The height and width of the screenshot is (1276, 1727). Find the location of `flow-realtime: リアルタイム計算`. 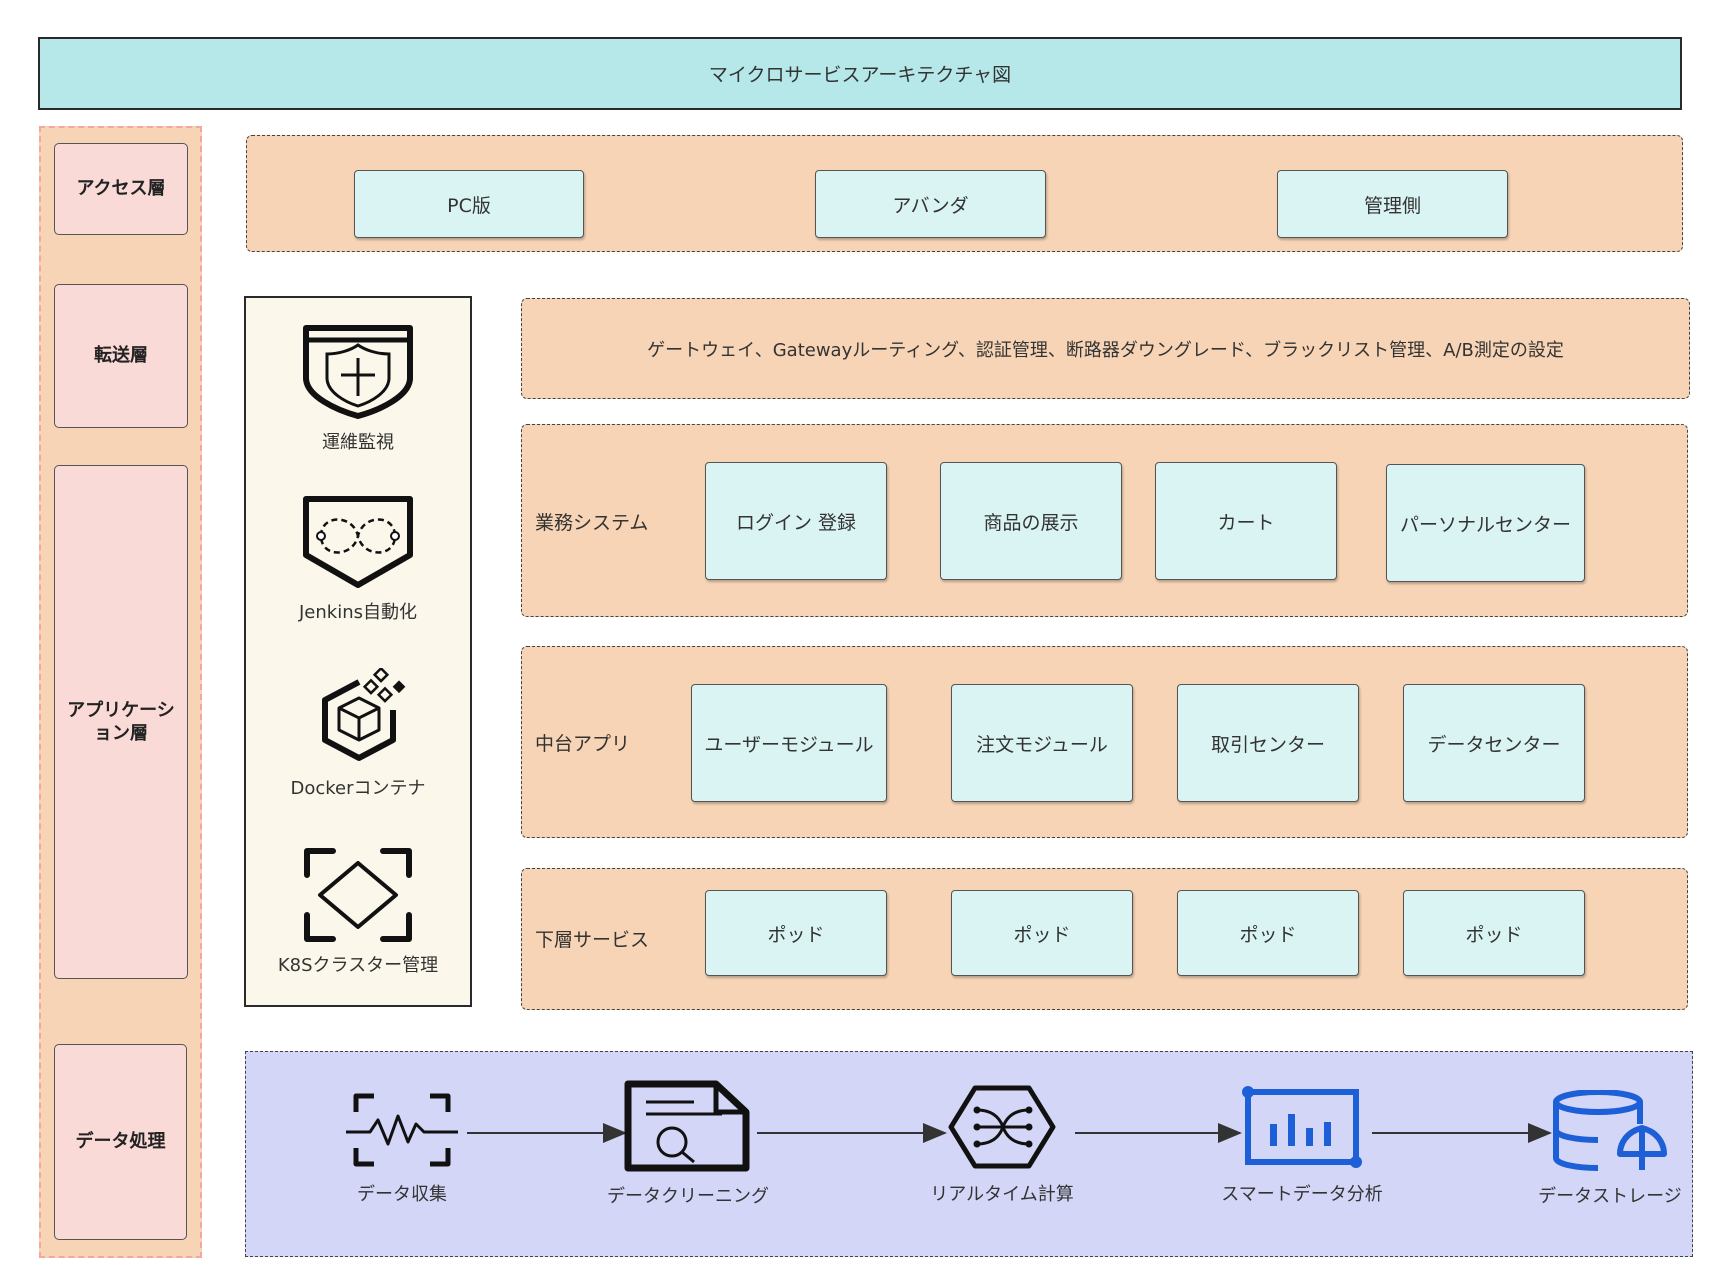

flow-realtime: リアルタイム計算 is located at coordinates (1002, 1145).